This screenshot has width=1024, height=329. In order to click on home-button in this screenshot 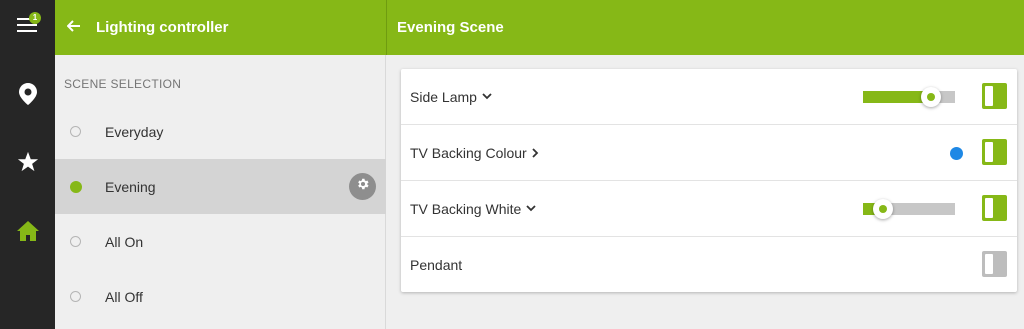, I will do `click(27, 233)`.